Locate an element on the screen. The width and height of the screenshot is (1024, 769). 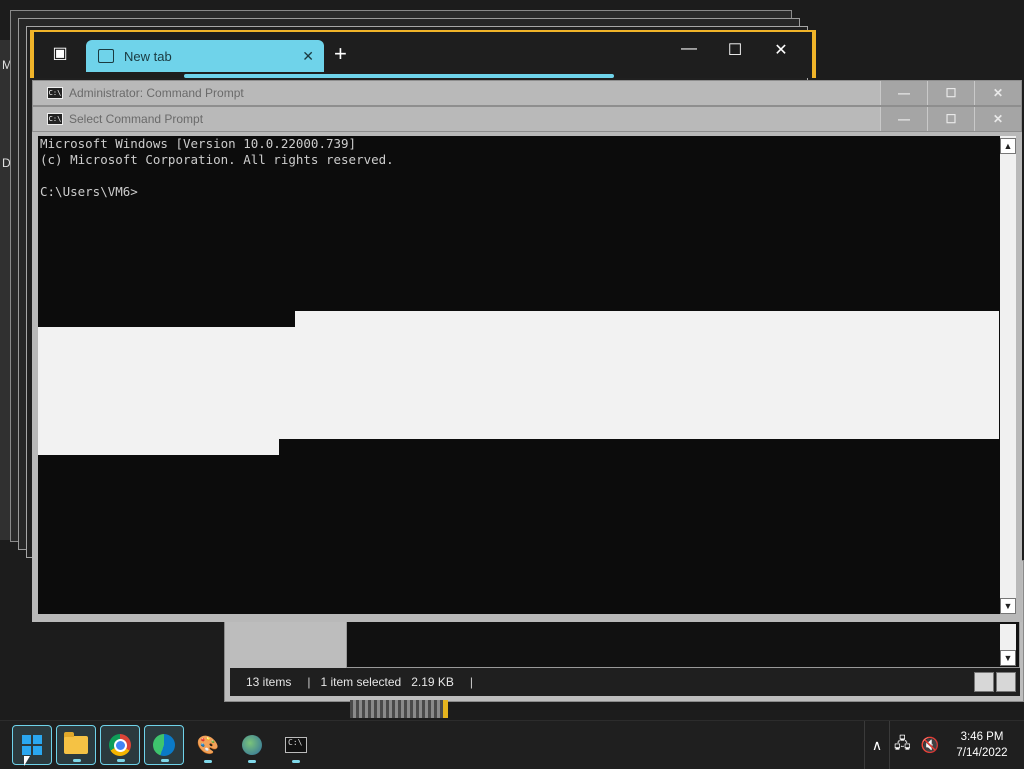
chevron-up-icon: ∧ is located at coordinates (877, 744).